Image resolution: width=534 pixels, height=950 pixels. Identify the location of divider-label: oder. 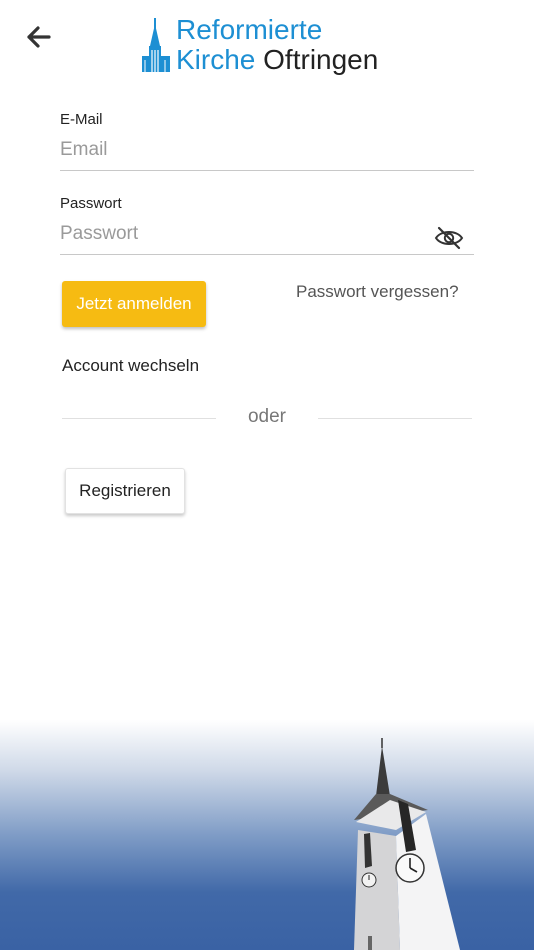
(267, 416).